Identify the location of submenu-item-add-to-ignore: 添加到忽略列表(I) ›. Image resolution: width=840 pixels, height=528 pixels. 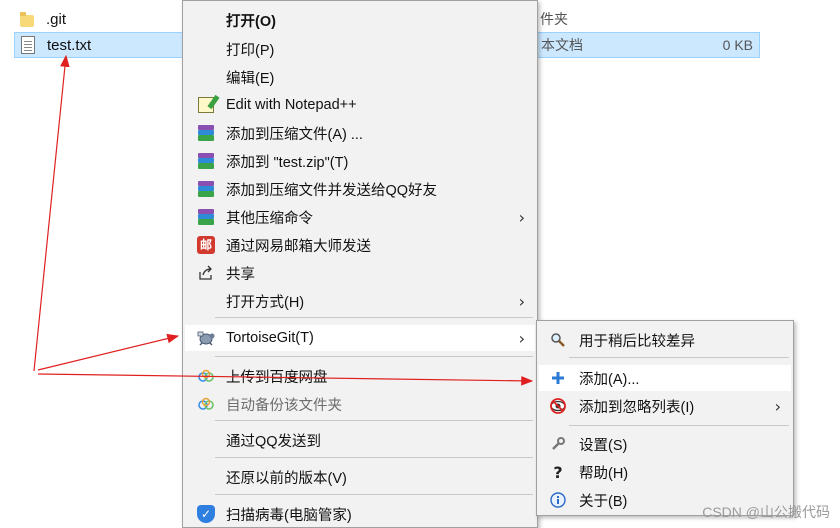
(665, 406).